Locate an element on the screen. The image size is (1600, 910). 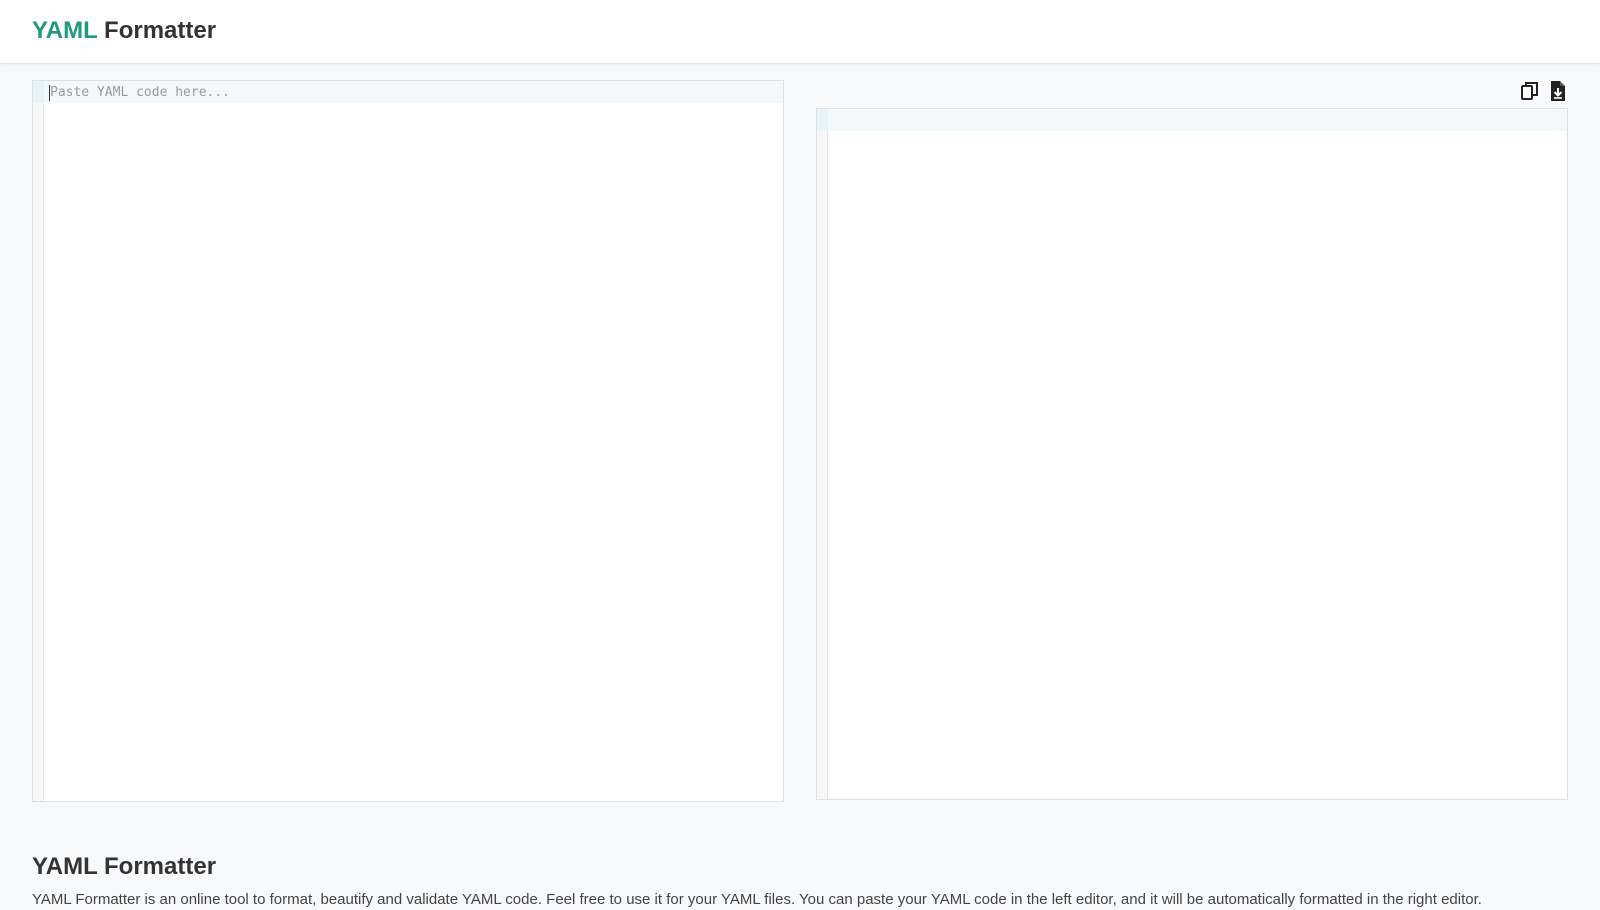
logo-formatter-text: Formatter is located at coordinates (160, 30).